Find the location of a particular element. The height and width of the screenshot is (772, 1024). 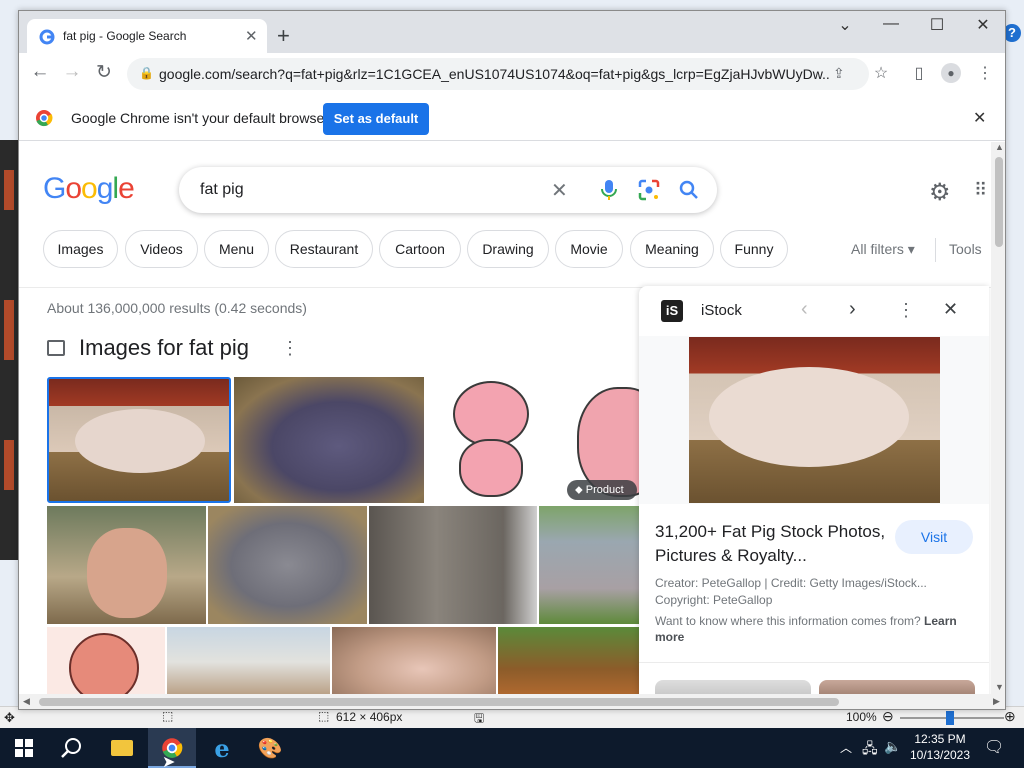

profile-avatar-icon: ● is located at coordinates (951, 73).